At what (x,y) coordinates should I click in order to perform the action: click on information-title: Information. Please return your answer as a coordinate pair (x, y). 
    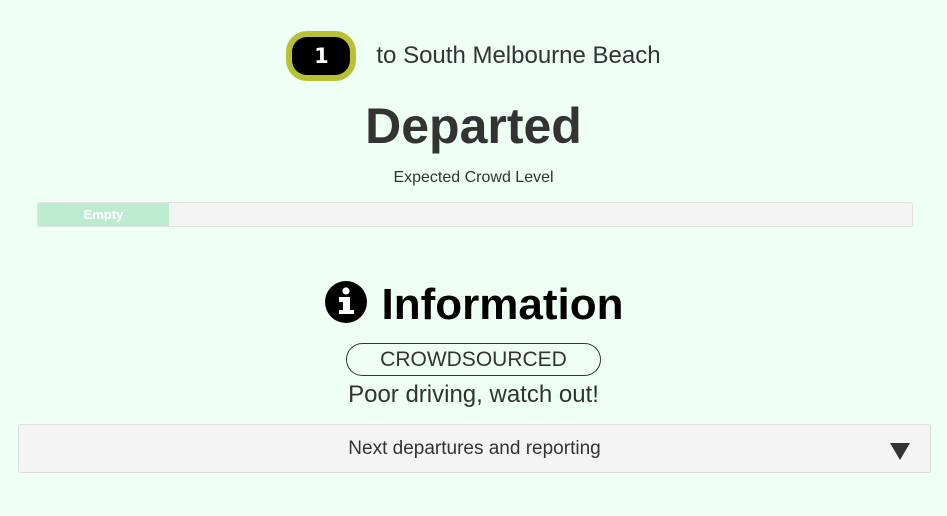
    Looking at the image, I should click on (502, 304).